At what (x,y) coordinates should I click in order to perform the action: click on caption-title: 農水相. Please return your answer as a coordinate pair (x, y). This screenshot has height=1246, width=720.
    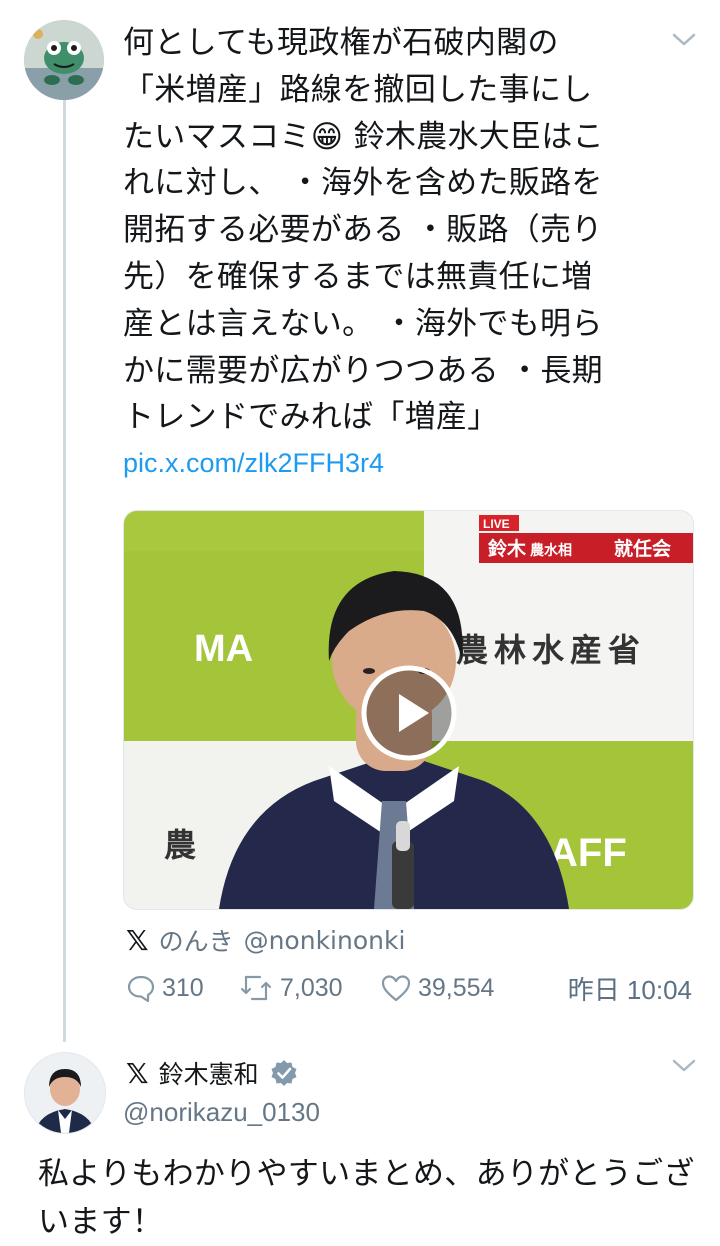
    Looking at the image, I should click on (551, 550).